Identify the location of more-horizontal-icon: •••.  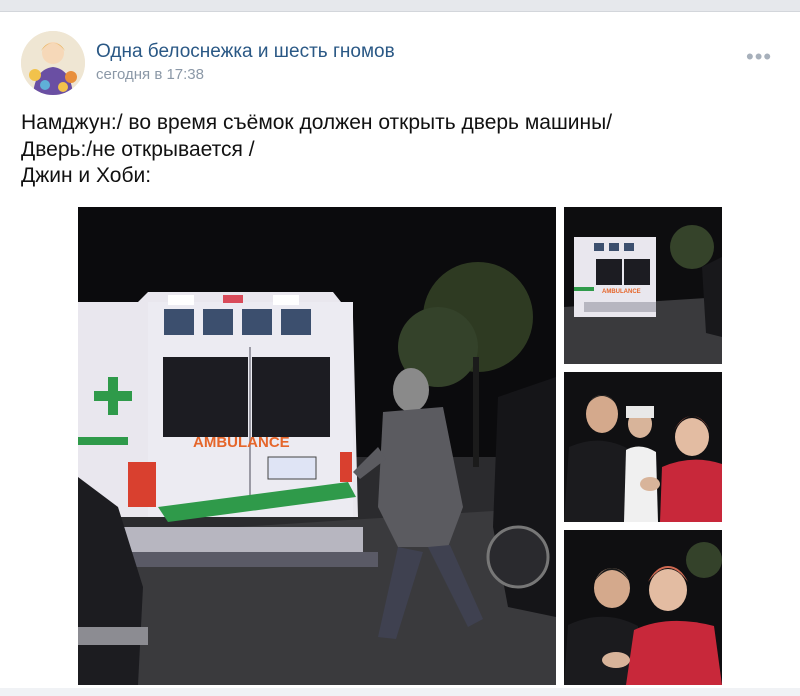
(759, 57).